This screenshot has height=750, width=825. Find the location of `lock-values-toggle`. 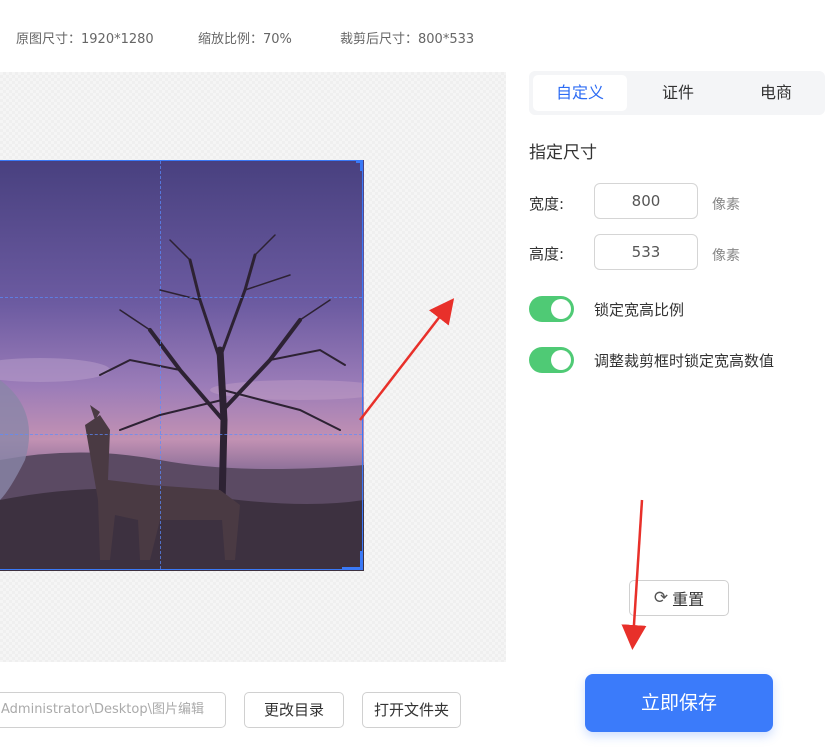

lock-values-toggle is located at coordinates (551, 360).